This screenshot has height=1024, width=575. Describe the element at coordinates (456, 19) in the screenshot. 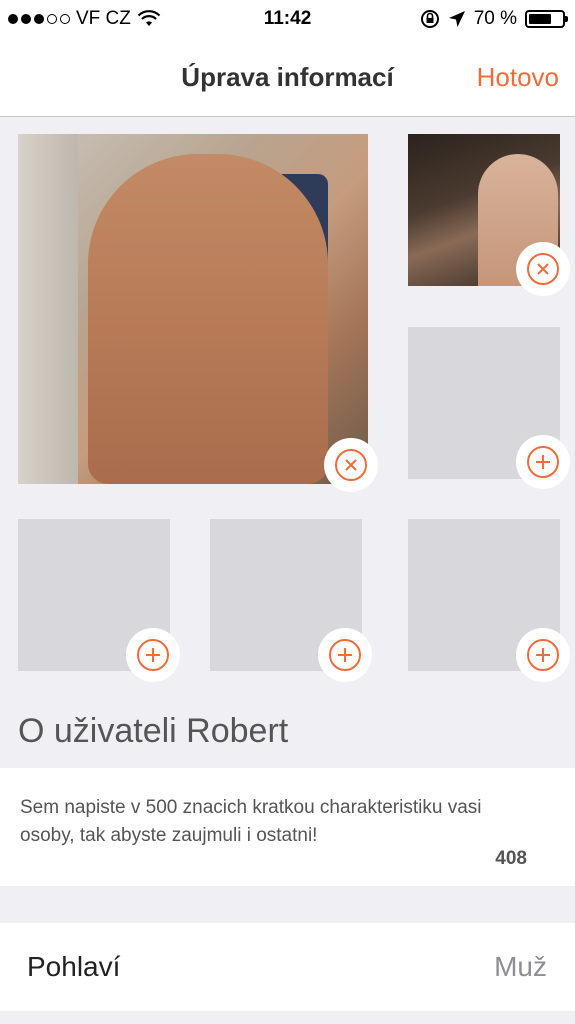

I see `location-arrow-icon` at that location.